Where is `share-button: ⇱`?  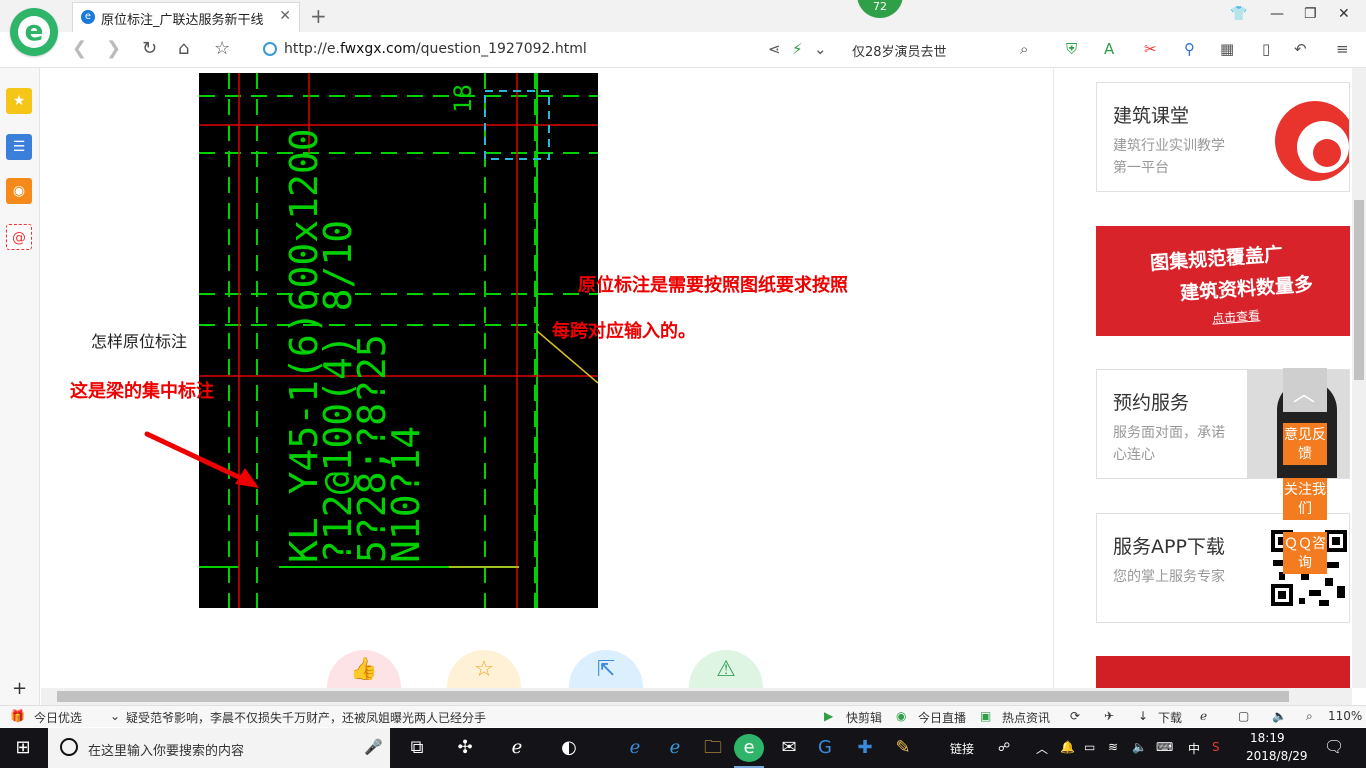 share-button: ⇱ is located at coordinates (606, 669).